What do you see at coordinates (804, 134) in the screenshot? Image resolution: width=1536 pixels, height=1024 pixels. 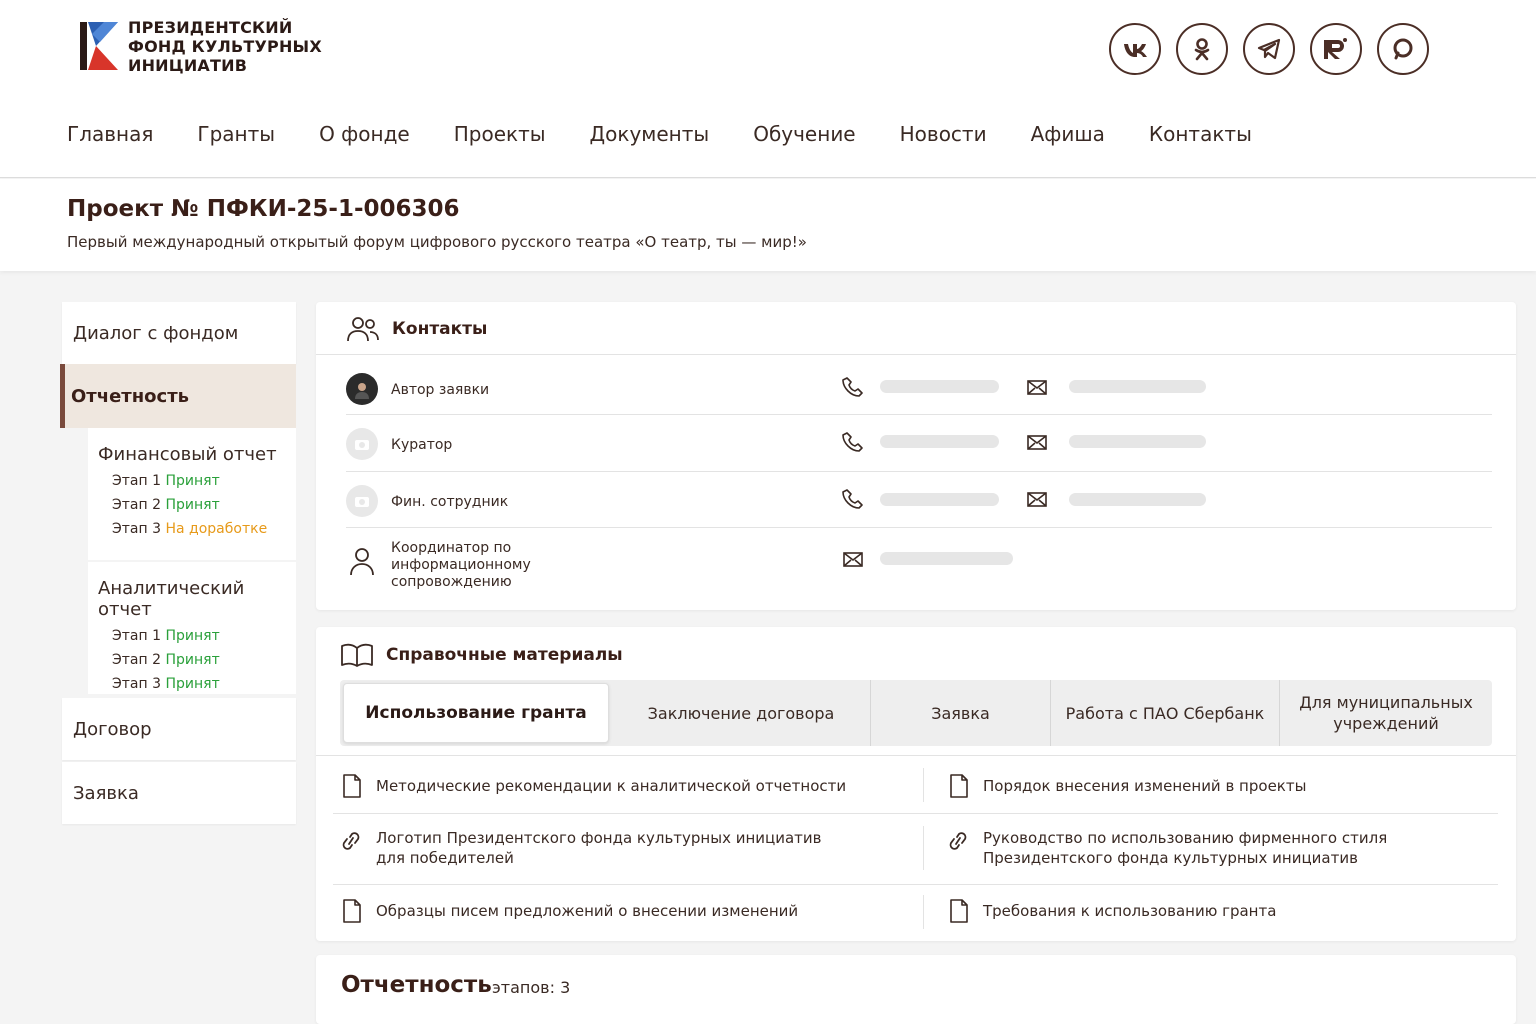 I see `nav-item-learning: Обучение` at bounding box center [804, 134].